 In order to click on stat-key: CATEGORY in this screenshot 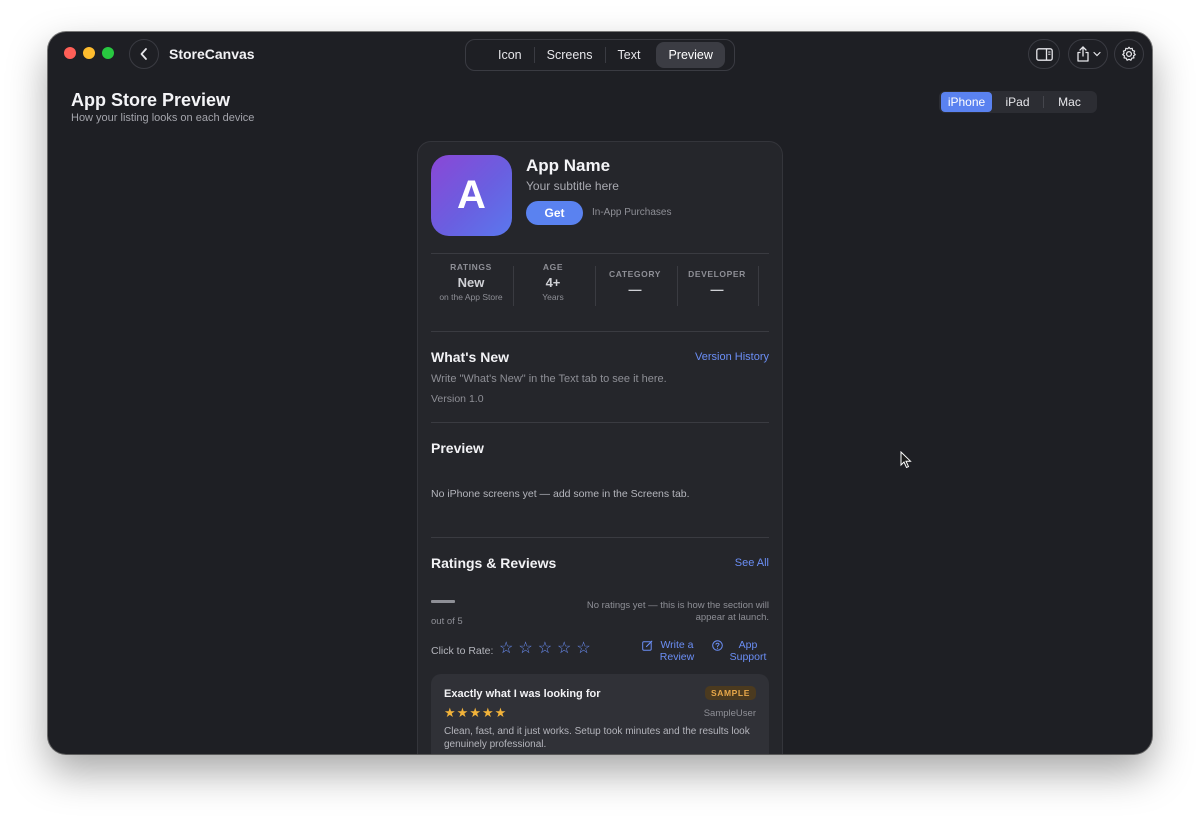, I will do `click(635, 274)`.